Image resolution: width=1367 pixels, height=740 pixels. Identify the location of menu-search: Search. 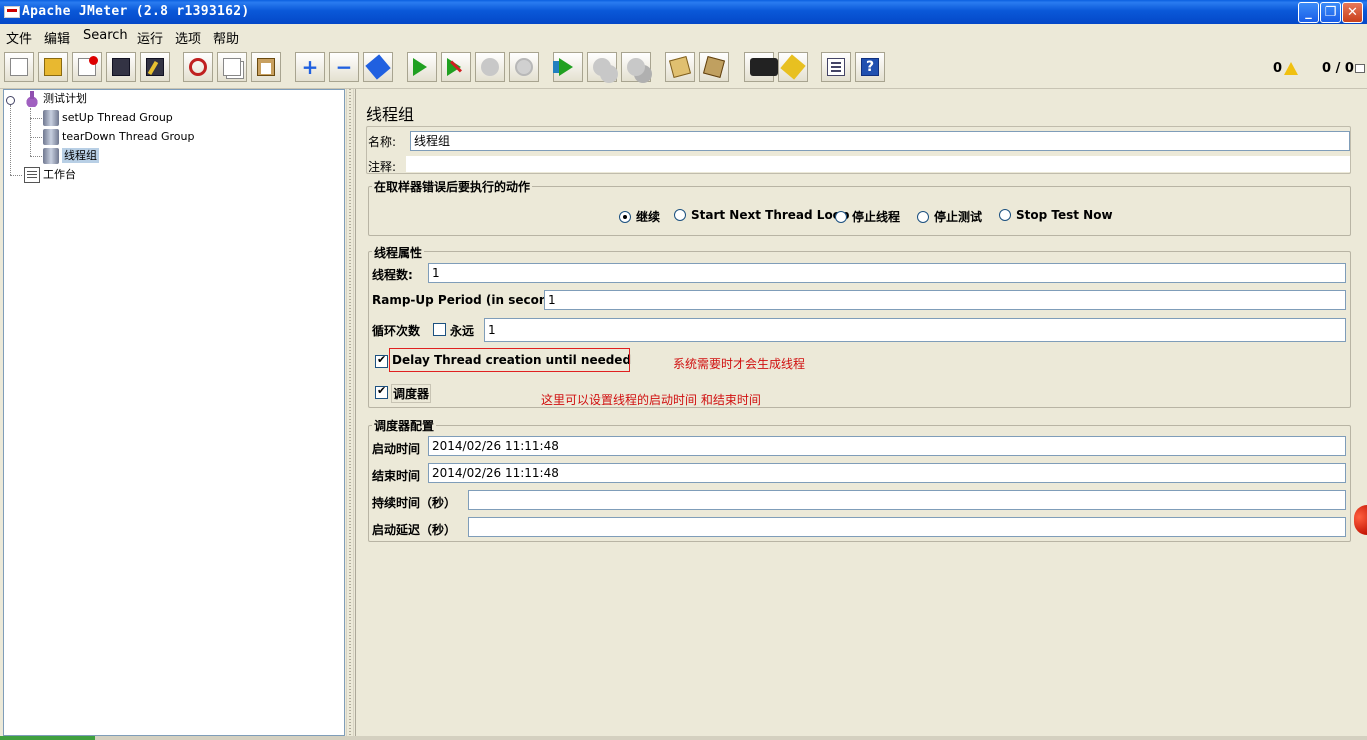
(105, 35).